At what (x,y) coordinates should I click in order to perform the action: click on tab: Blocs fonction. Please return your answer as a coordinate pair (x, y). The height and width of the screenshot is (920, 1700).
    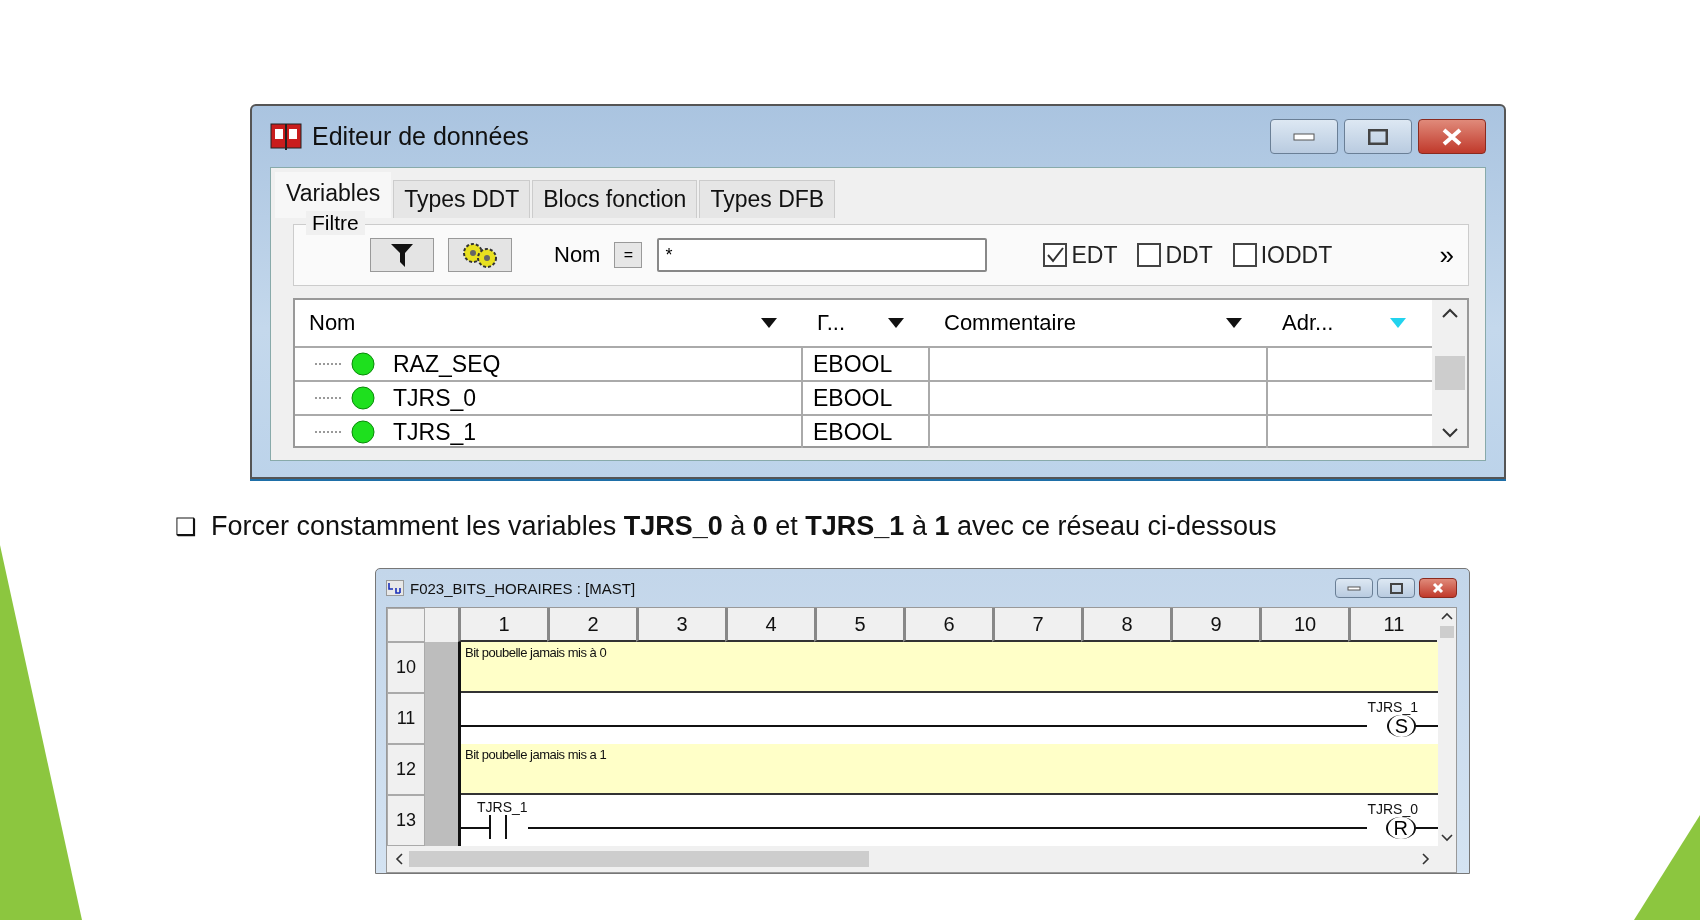
    Looking at the image, I should click on (615, 199).